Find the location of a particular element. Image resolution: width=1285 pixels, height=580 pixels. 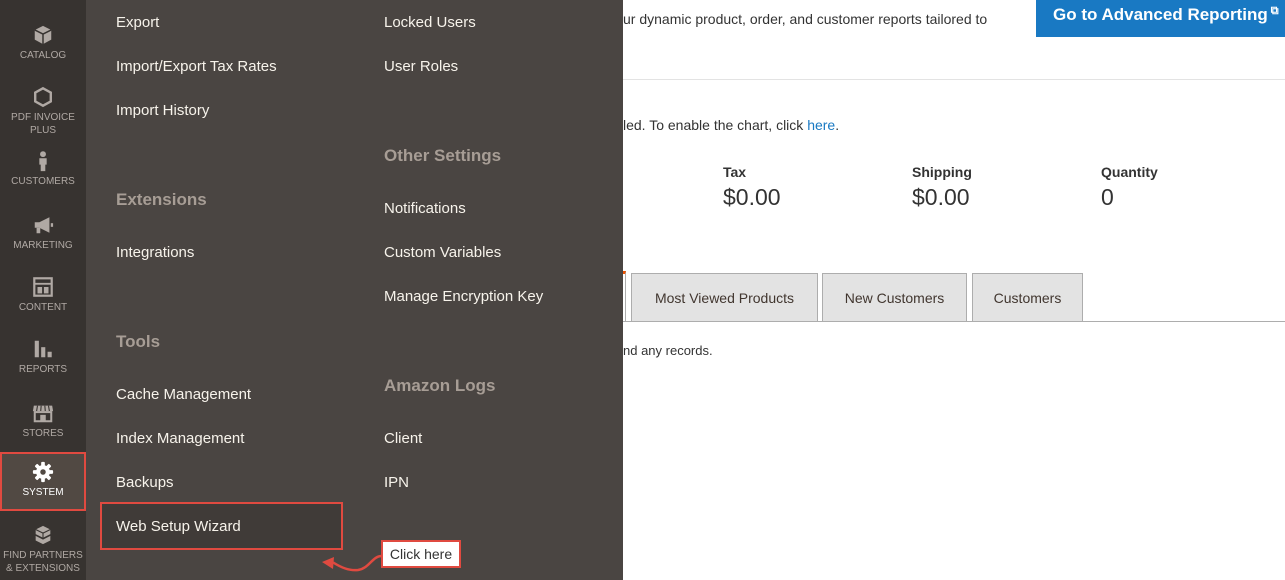

advanced-reporting-label: Go to Advanced Reporting is located at coordinates (1160, 14).